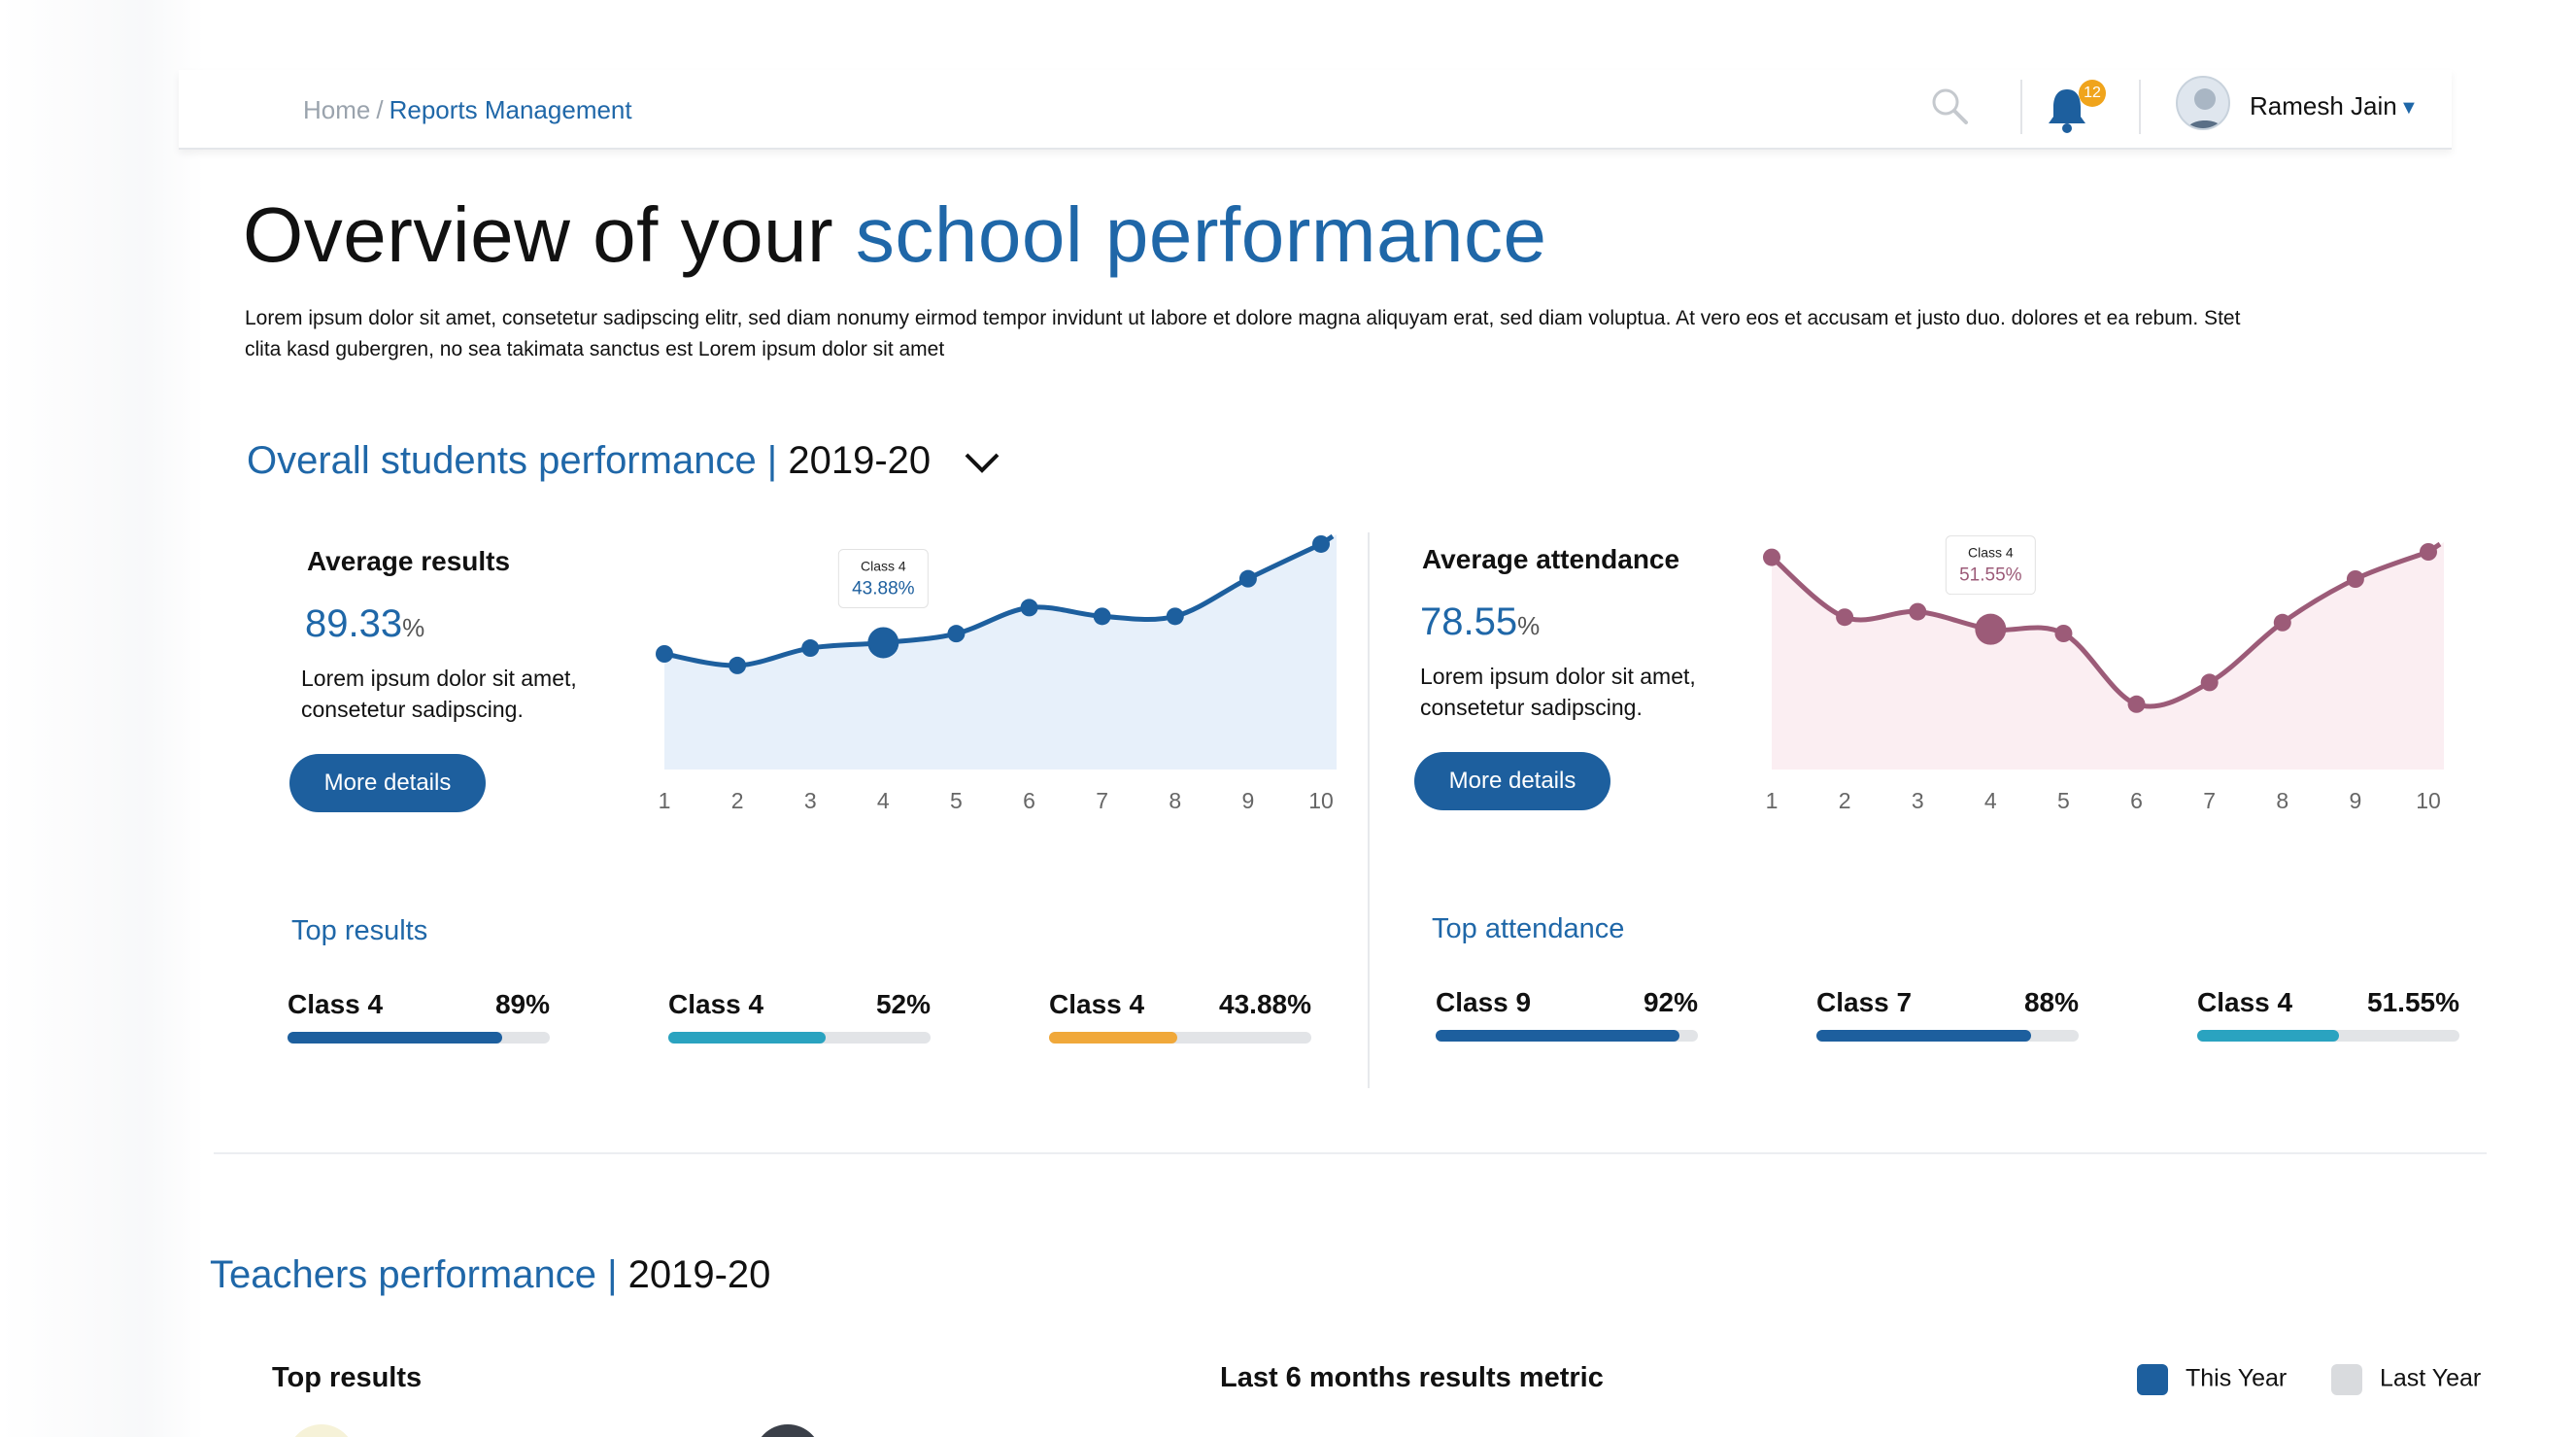 The width and height of the screenshot is (2576, 1437). I want to click on top-result-item: Class 4 89%, so click(419, 1018).